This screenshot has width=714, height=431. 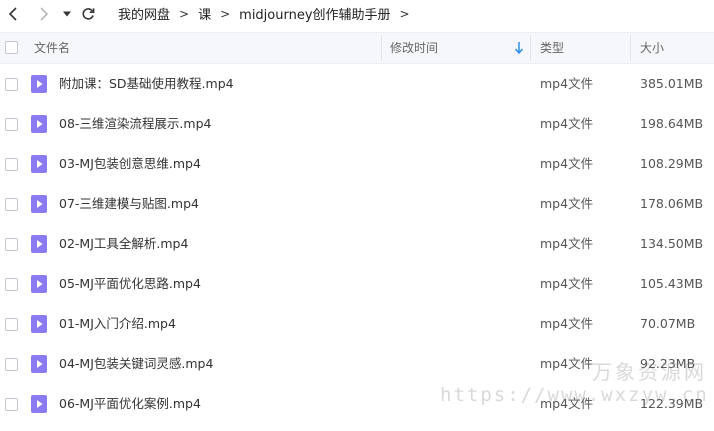 What do you see at coordinates (672, 243) in the screenshot?
I see `file-size: 134.50MB` at bounding box center [672, 243].